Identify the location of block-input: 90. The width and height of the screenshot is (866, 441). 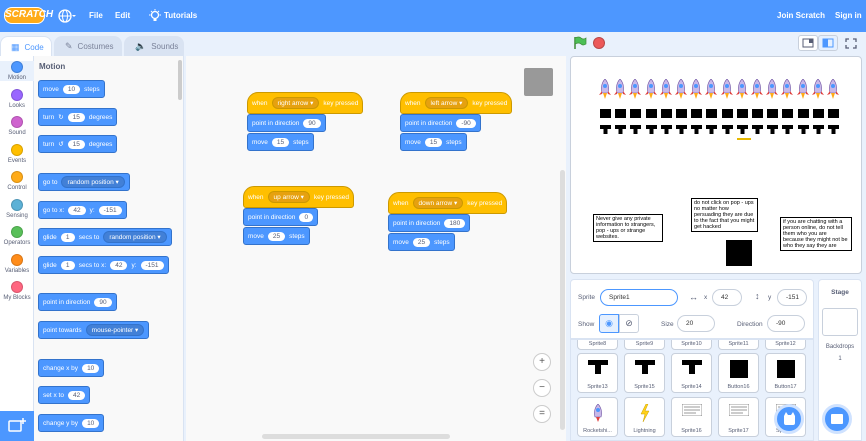
(103, 302).